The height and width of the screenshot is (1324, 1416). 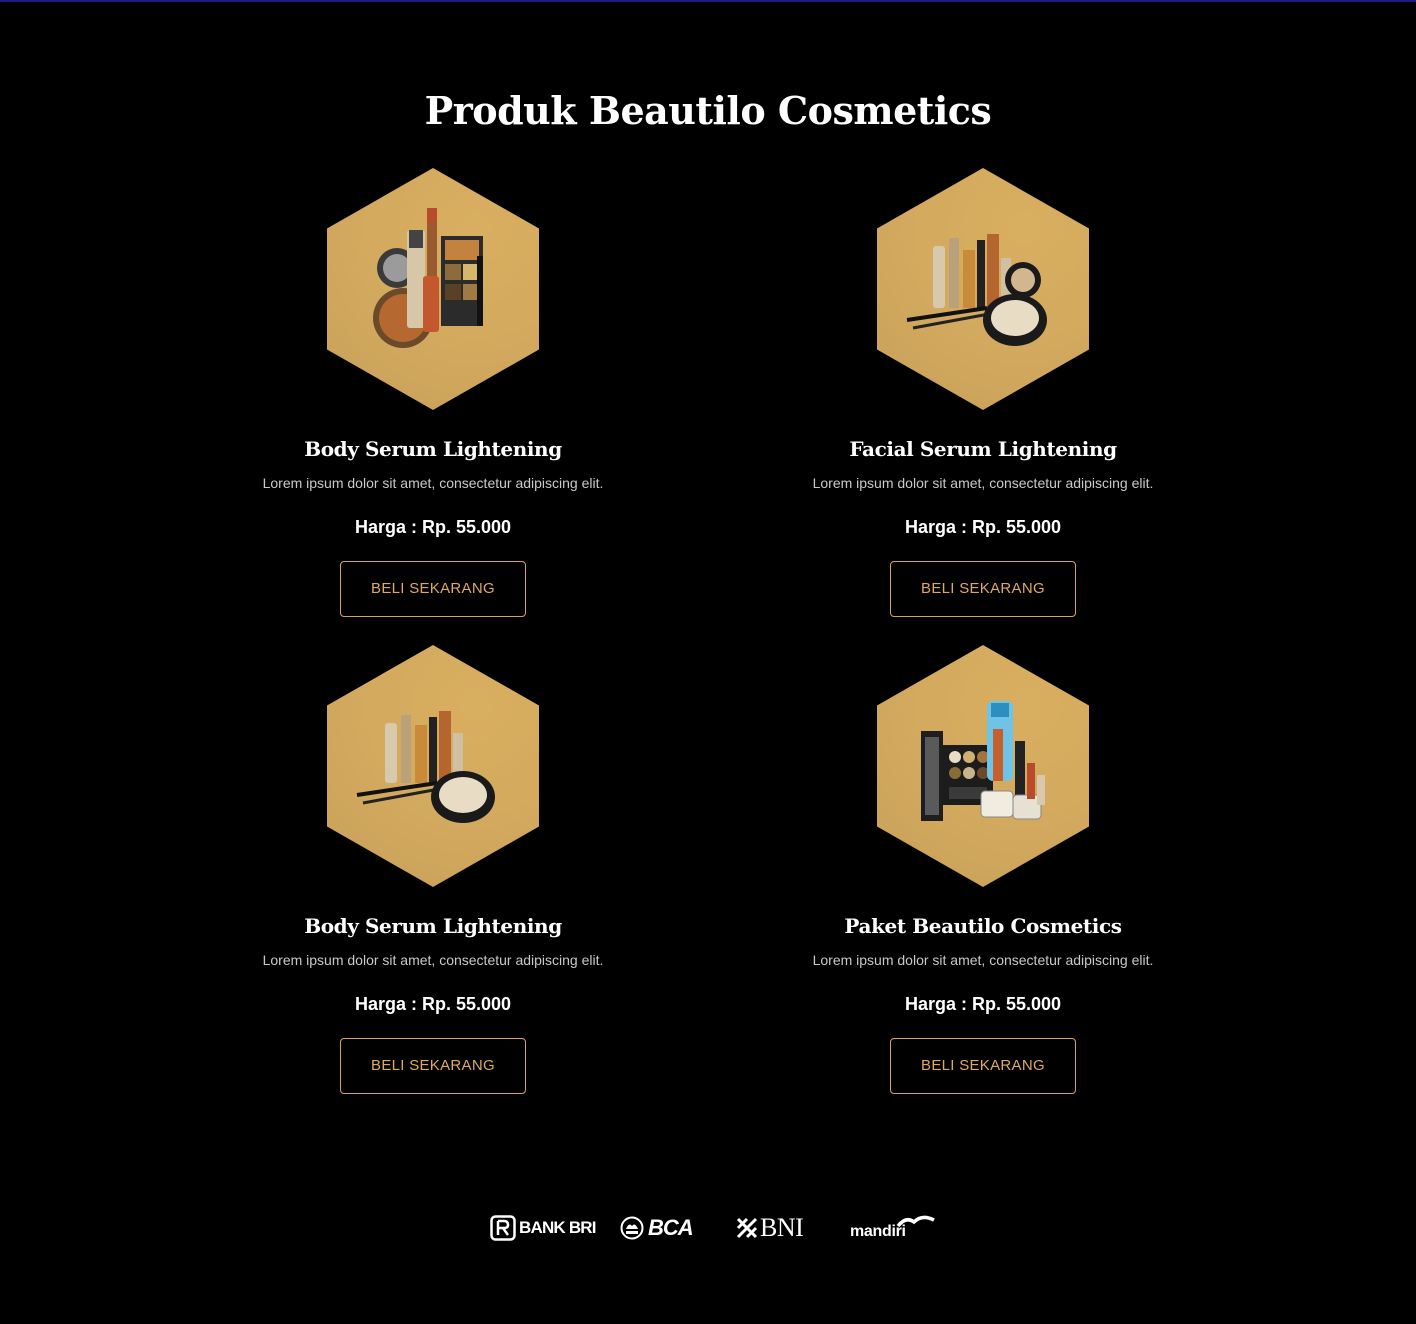 I want to click on payment-banks: BANK BRI BCA BNI mandiri, so click(x=711, y=1228).